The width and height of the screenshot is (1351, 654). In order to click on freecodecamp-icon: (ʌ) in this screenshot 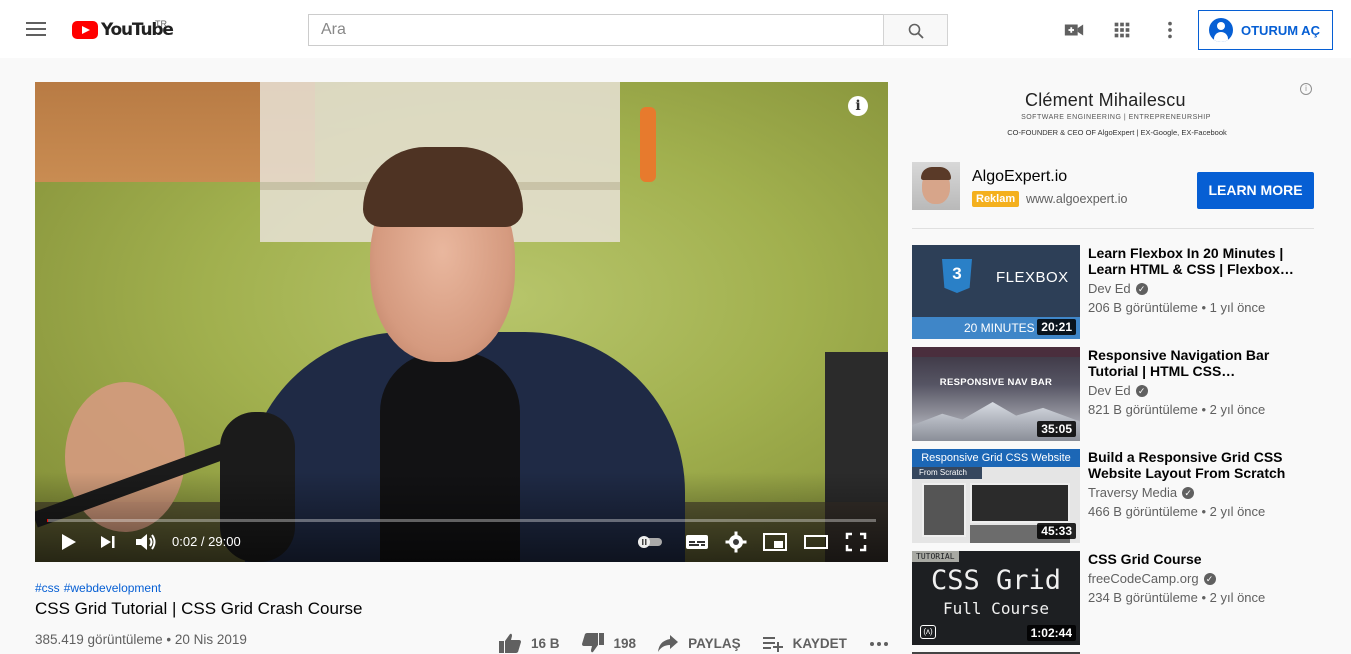, I will do `click(928, 632)`.